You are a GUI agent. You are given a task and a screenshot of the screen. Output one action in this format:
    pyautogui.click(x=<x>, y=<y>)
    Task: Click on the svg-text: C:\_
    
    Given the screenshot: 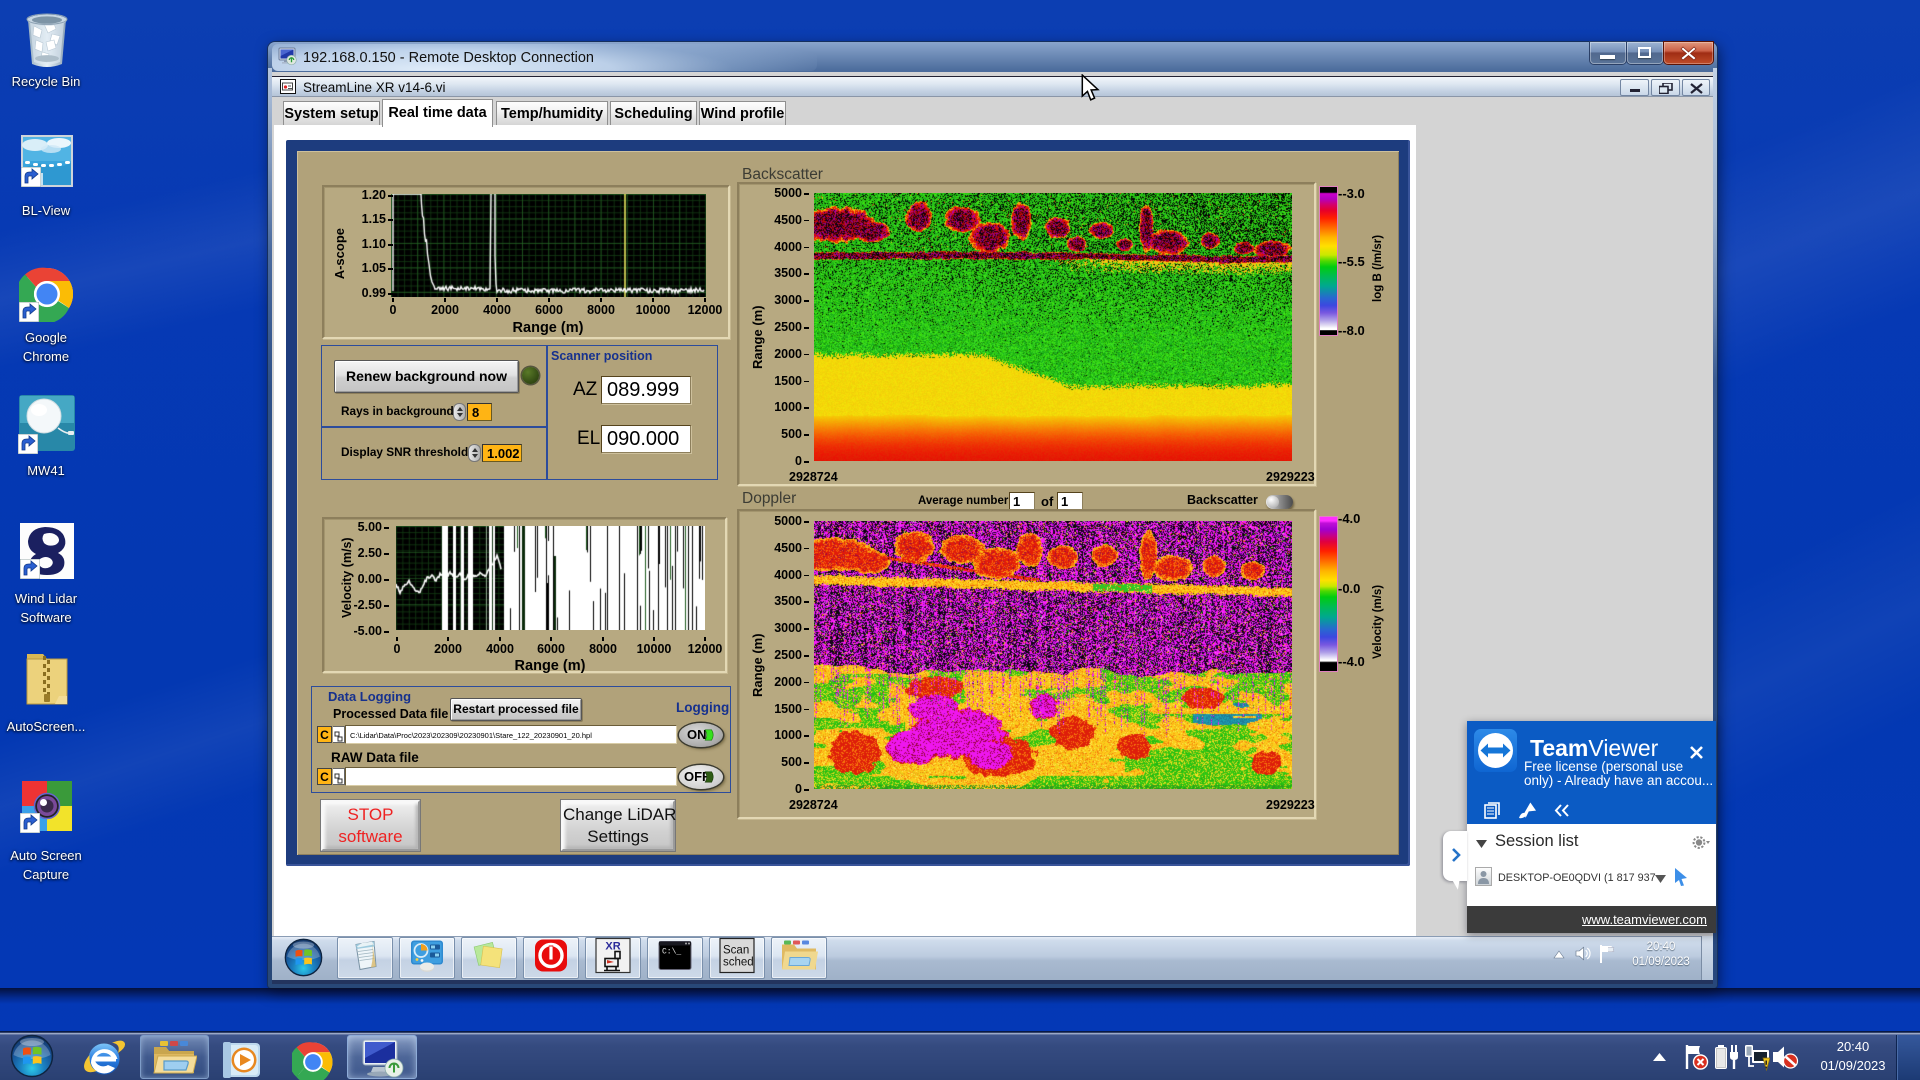 What is the action you would take?
    pyautogui.click(x=671, y=952)
    